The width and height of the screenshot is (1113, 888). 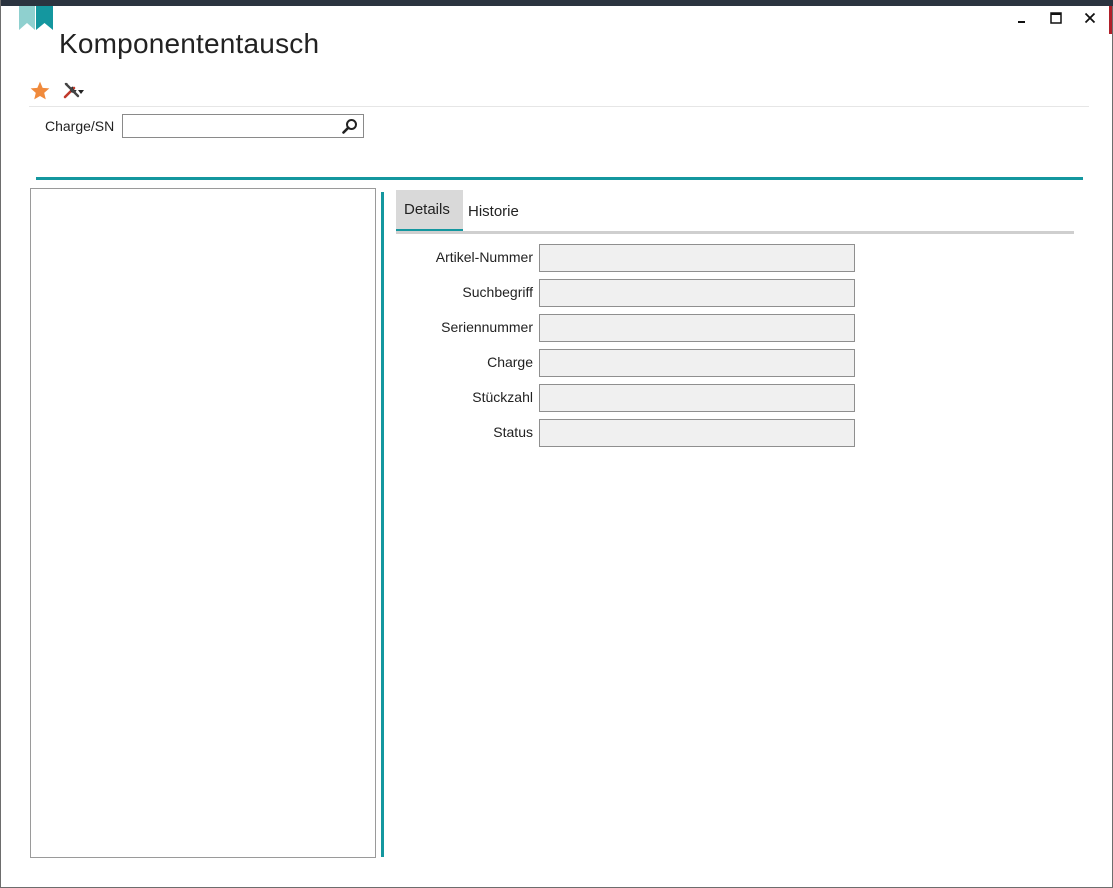 I want to click on charge-field, so click(x=697, y=363).